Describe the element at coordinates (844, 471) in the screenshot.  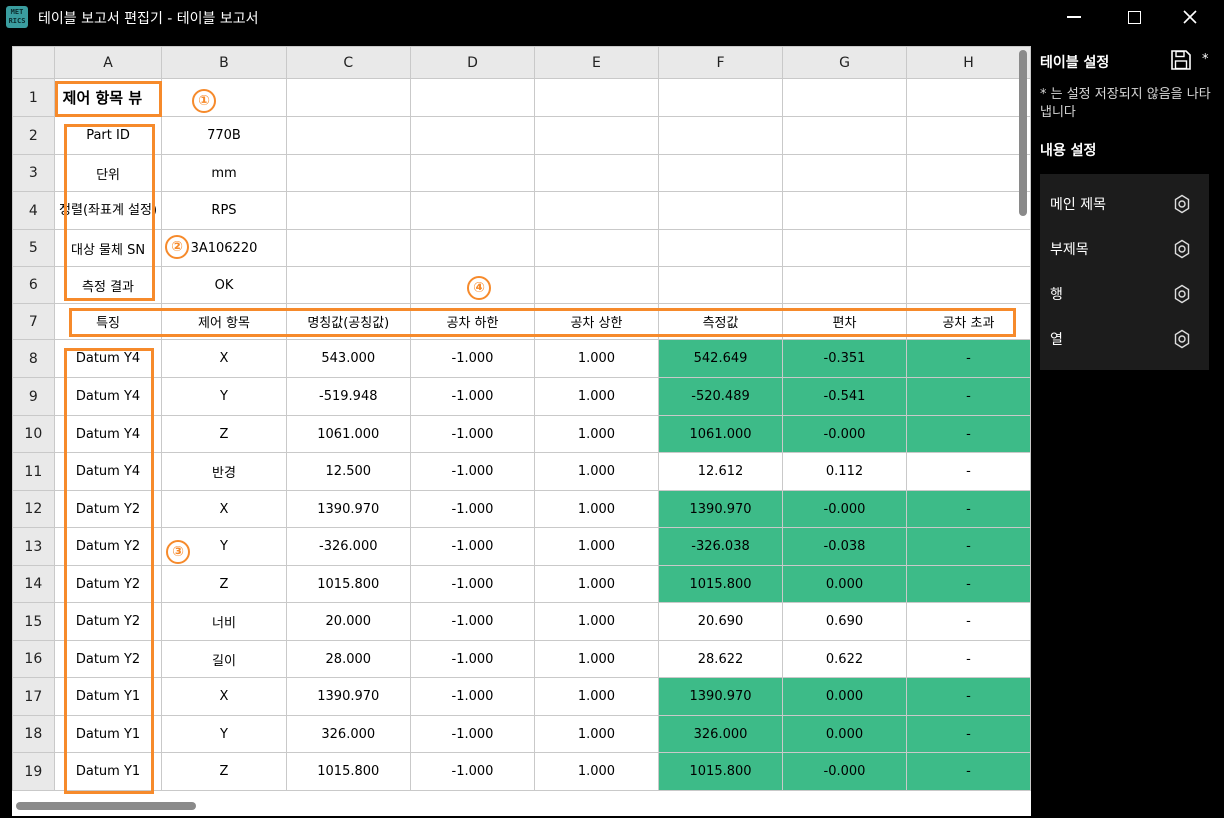
I see `grid-cell: 0.112` at that location.